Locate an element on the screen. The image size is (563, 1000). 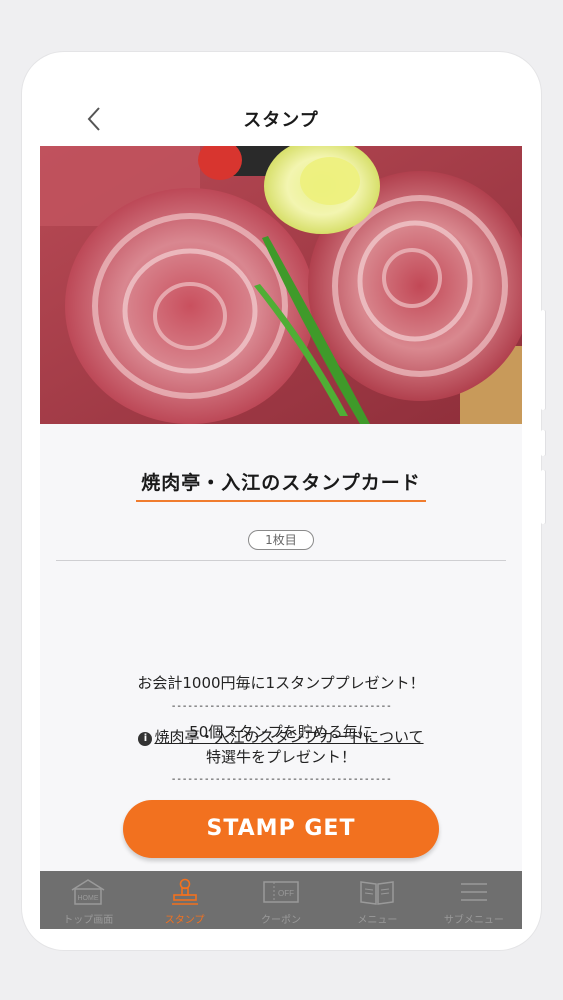
nav-header: スタンプ is located at coordinates (281, 115).